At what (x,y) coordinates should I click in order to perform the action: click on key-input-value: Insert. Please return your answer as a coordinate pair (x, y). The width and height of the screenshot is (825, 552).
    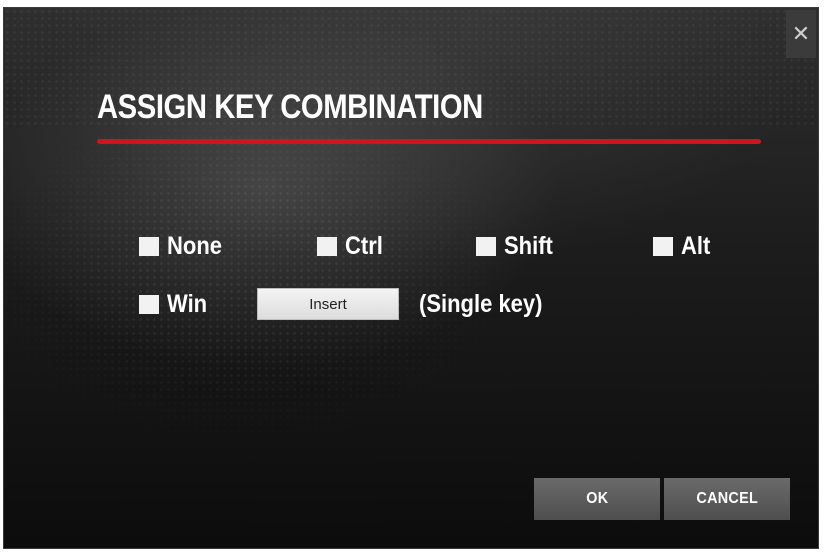
    Looking at the image, I should click on (328, 304).